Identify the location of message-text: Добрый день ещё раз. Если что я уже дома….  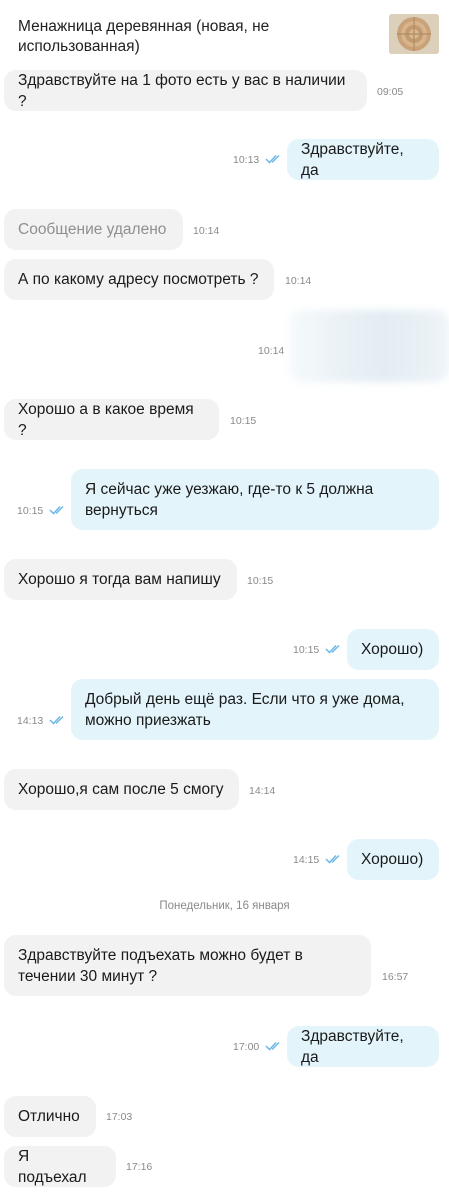
(245, 709).